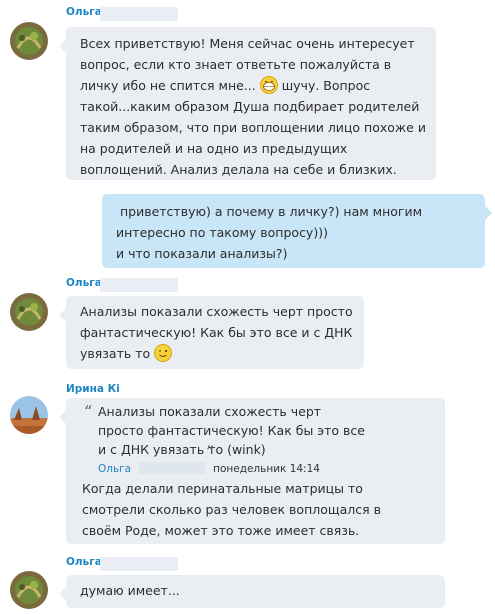  Describe the element at coordinates (114, 469) in the screenshot. I see `quote-author: Ольга` at that location.